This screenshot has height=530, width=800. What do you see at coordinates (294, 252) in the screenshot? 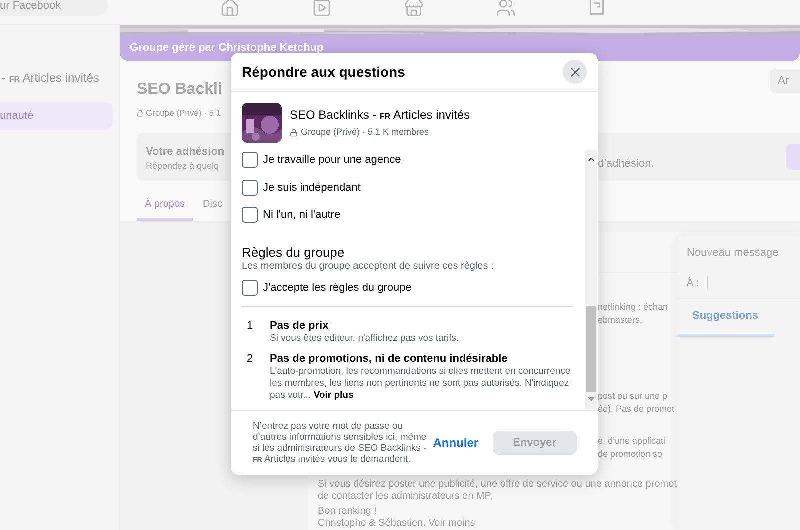
I see `rules-title: Règles du groupe` at bounding box center [294, 252].